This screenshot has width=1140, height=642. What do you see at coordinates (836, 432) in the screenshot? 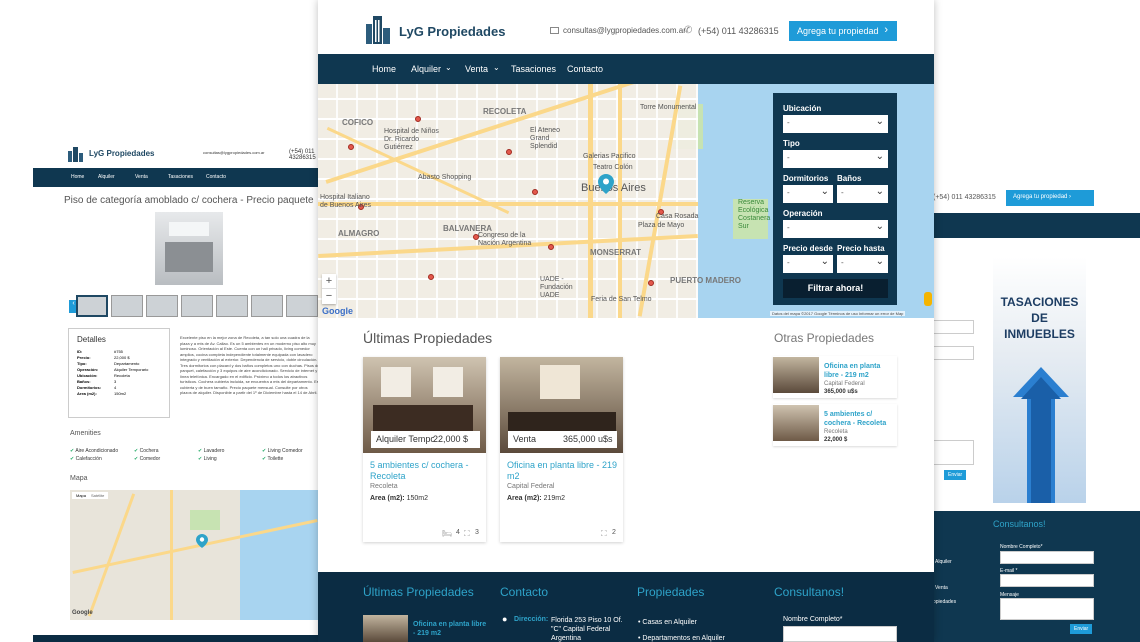
I see `other-location: Recoleta` at bounding box center [836, 432].